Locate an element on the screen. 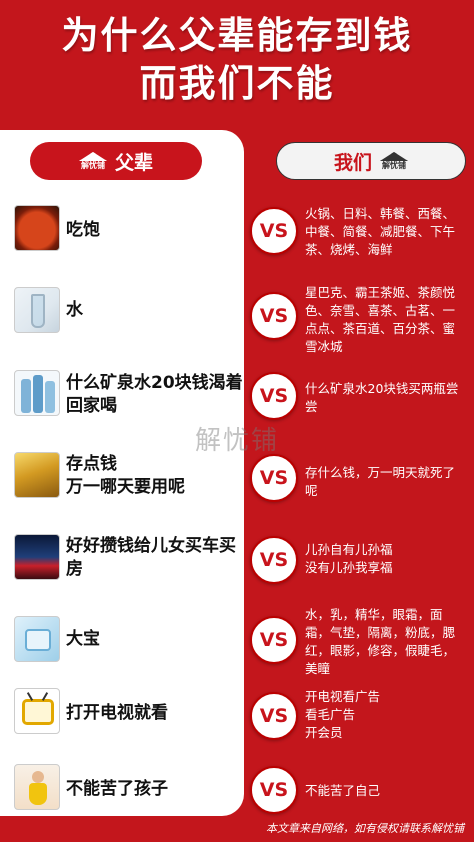  row-right-text: 星巴克、霸王茶姬、茶颜悦色、奈雪、喜茶、古茗、一点点、茶百道、百分茶、蜜雪冰城 is located at coordinates (380, 319).